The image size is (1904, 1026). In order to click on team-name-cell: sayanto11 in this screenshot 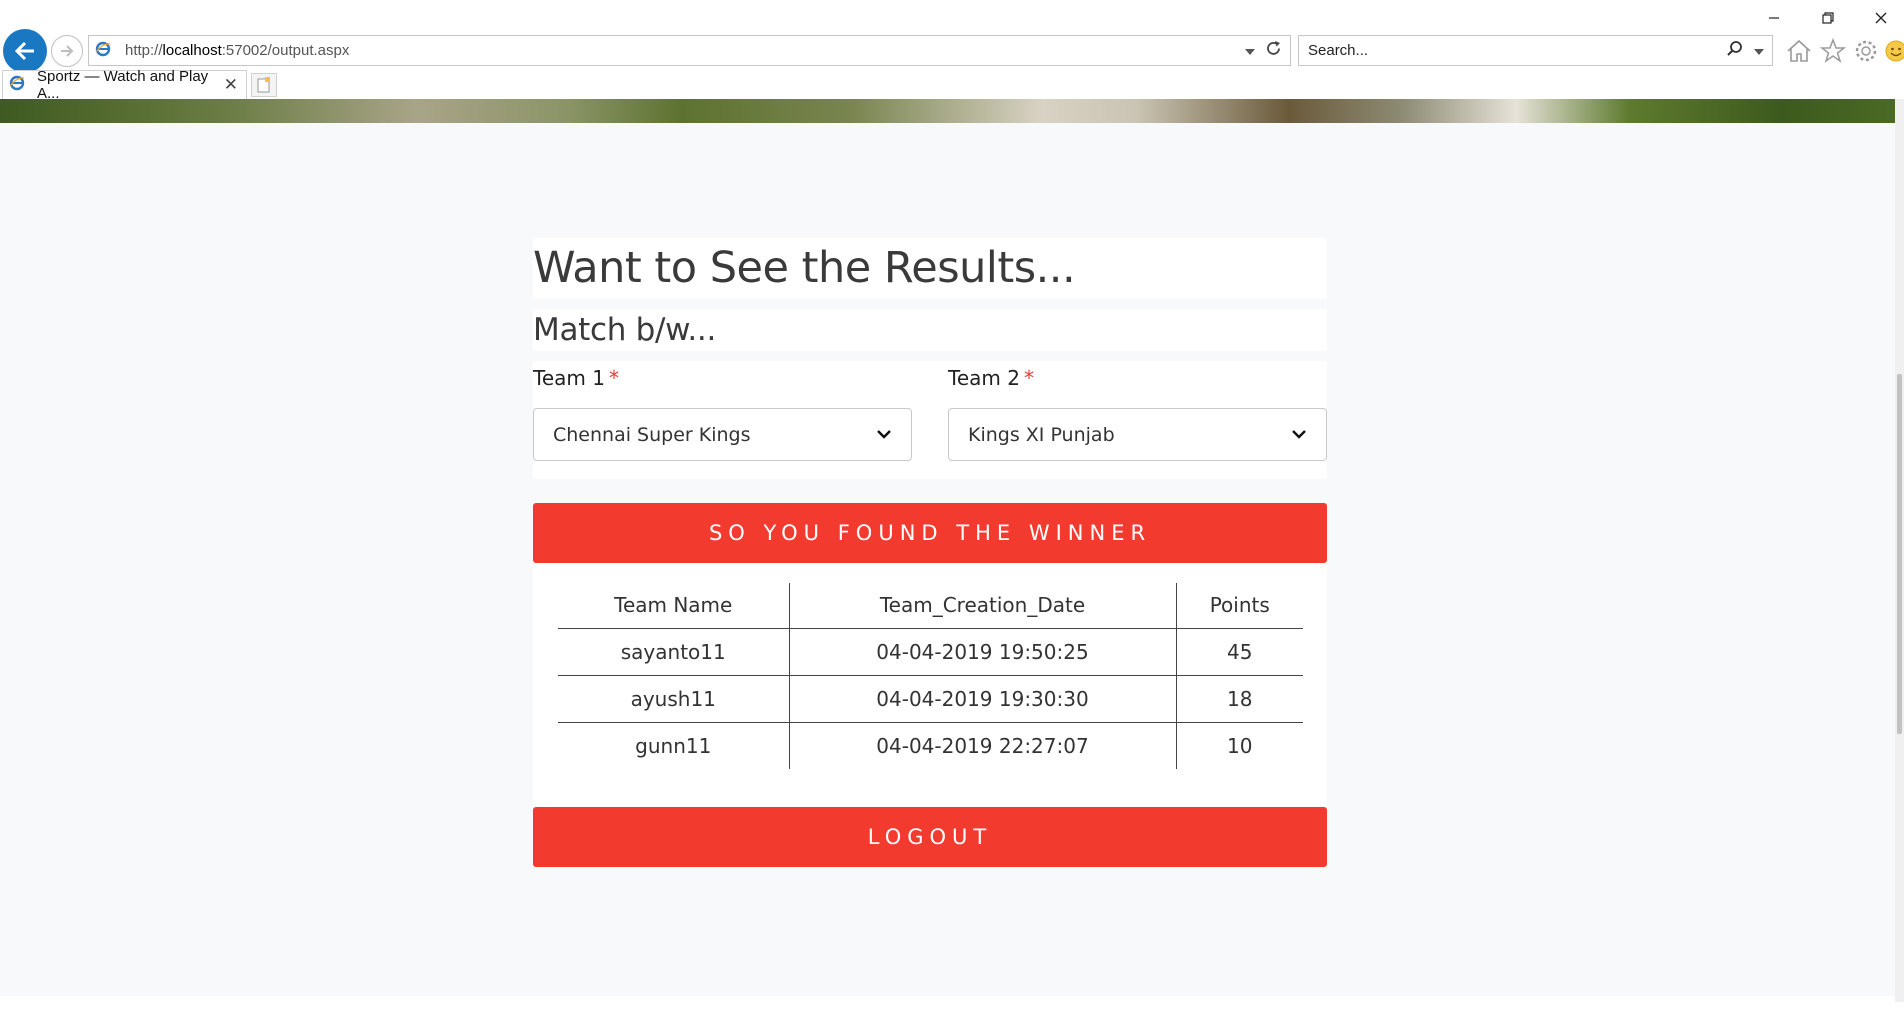, I will do `click(674, 652)`.